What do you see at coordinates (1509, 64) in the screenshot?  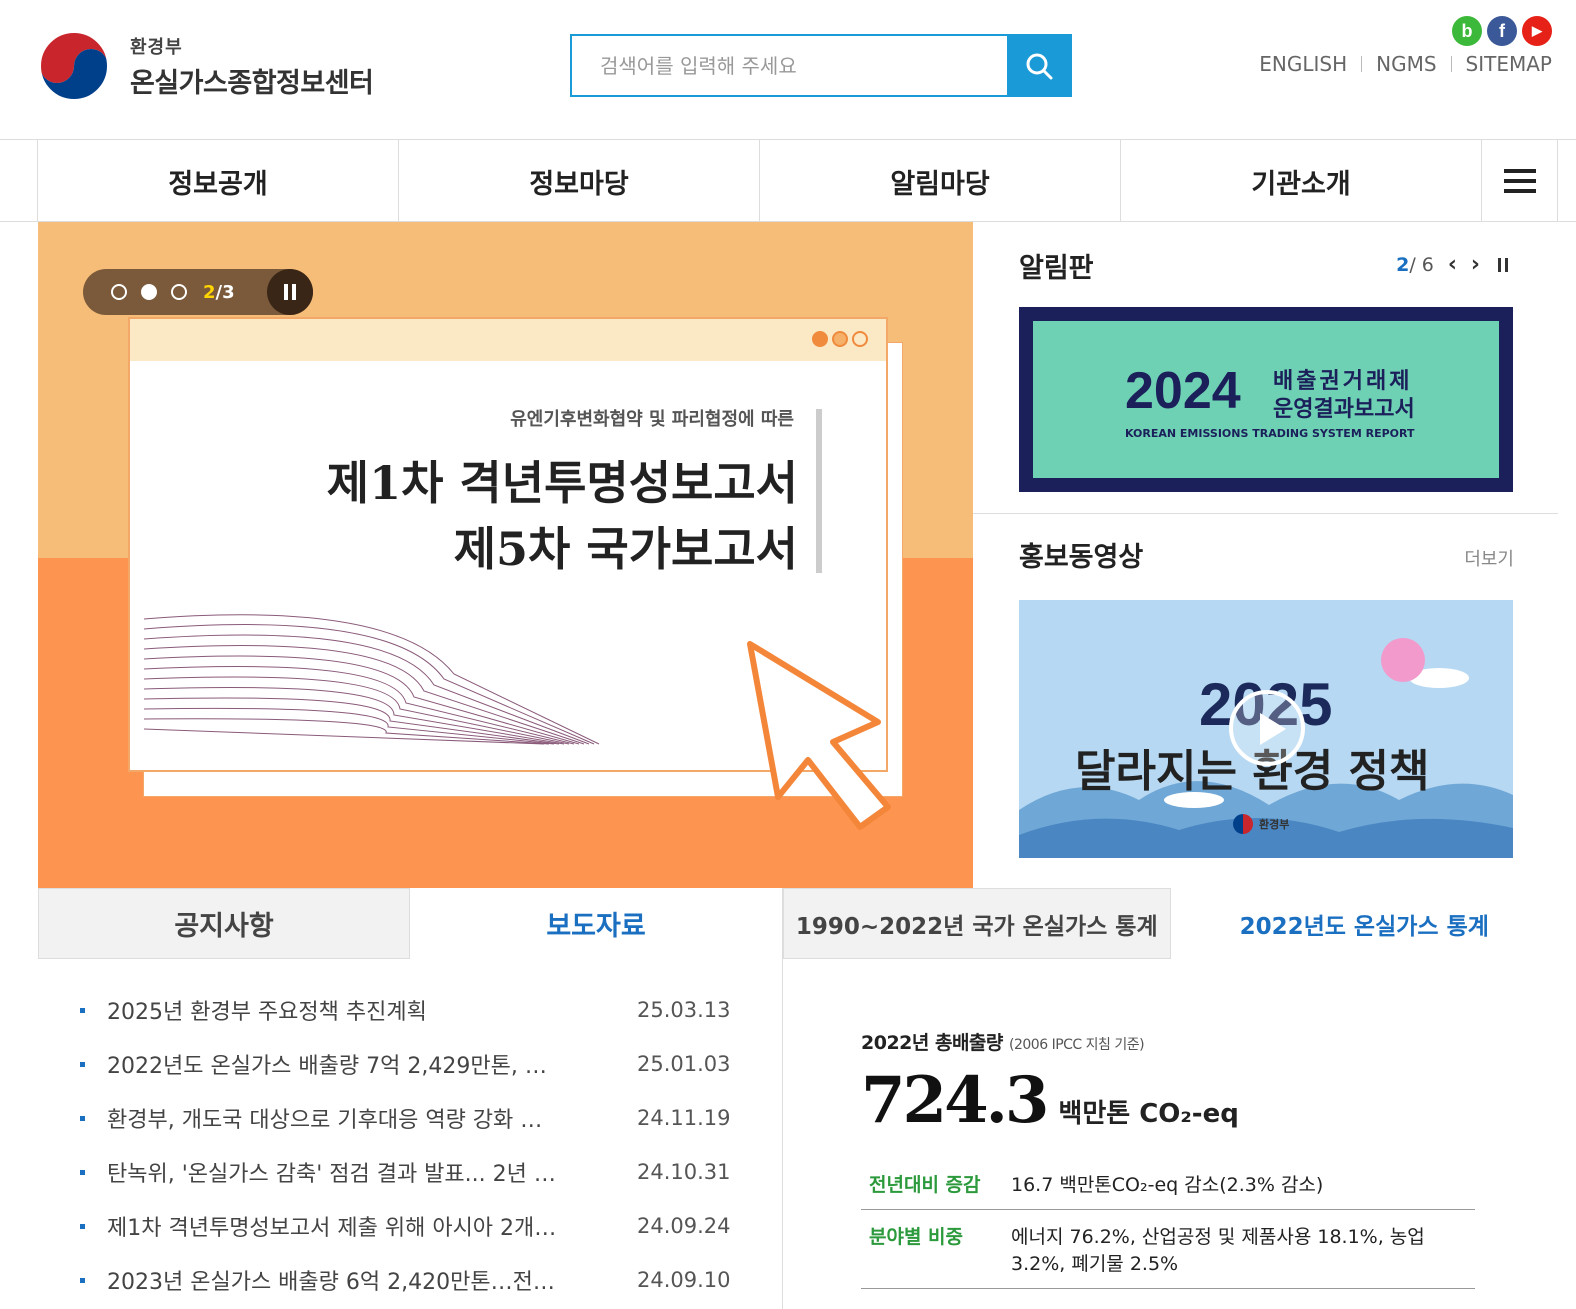 I see `sitemap-link: SITEMAP` at bounding box center [1509, 64].